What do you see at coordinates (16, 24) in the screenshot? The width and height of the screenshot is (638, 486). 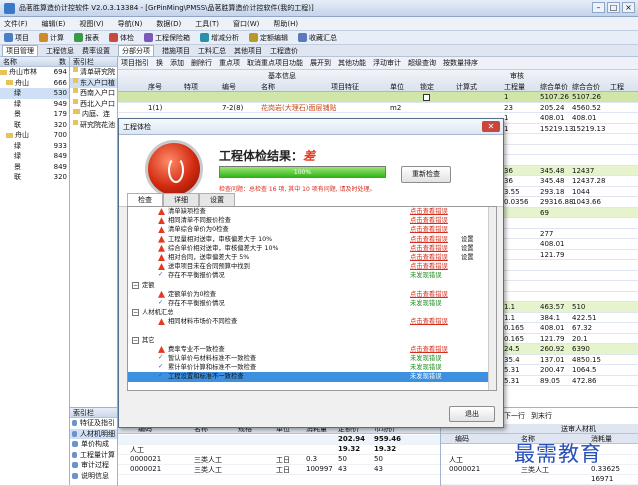 I see `menu-item-0: 文件(F)` at bounding box center [16, 24].